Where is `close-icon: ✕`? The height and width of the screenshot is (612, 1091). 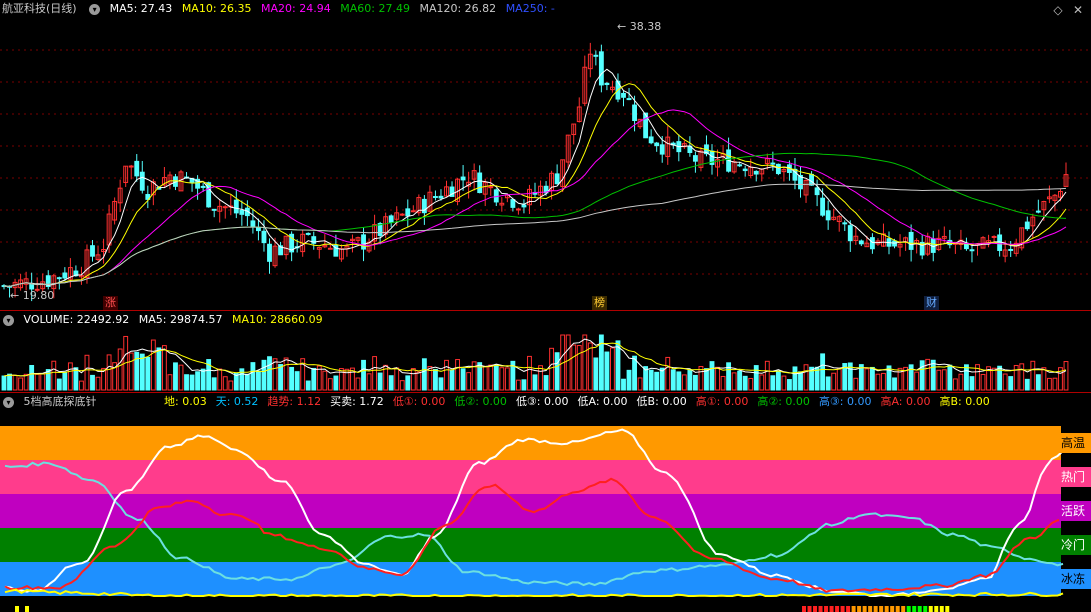 close-icon: ✕ is located at coordinates (1078, 10).